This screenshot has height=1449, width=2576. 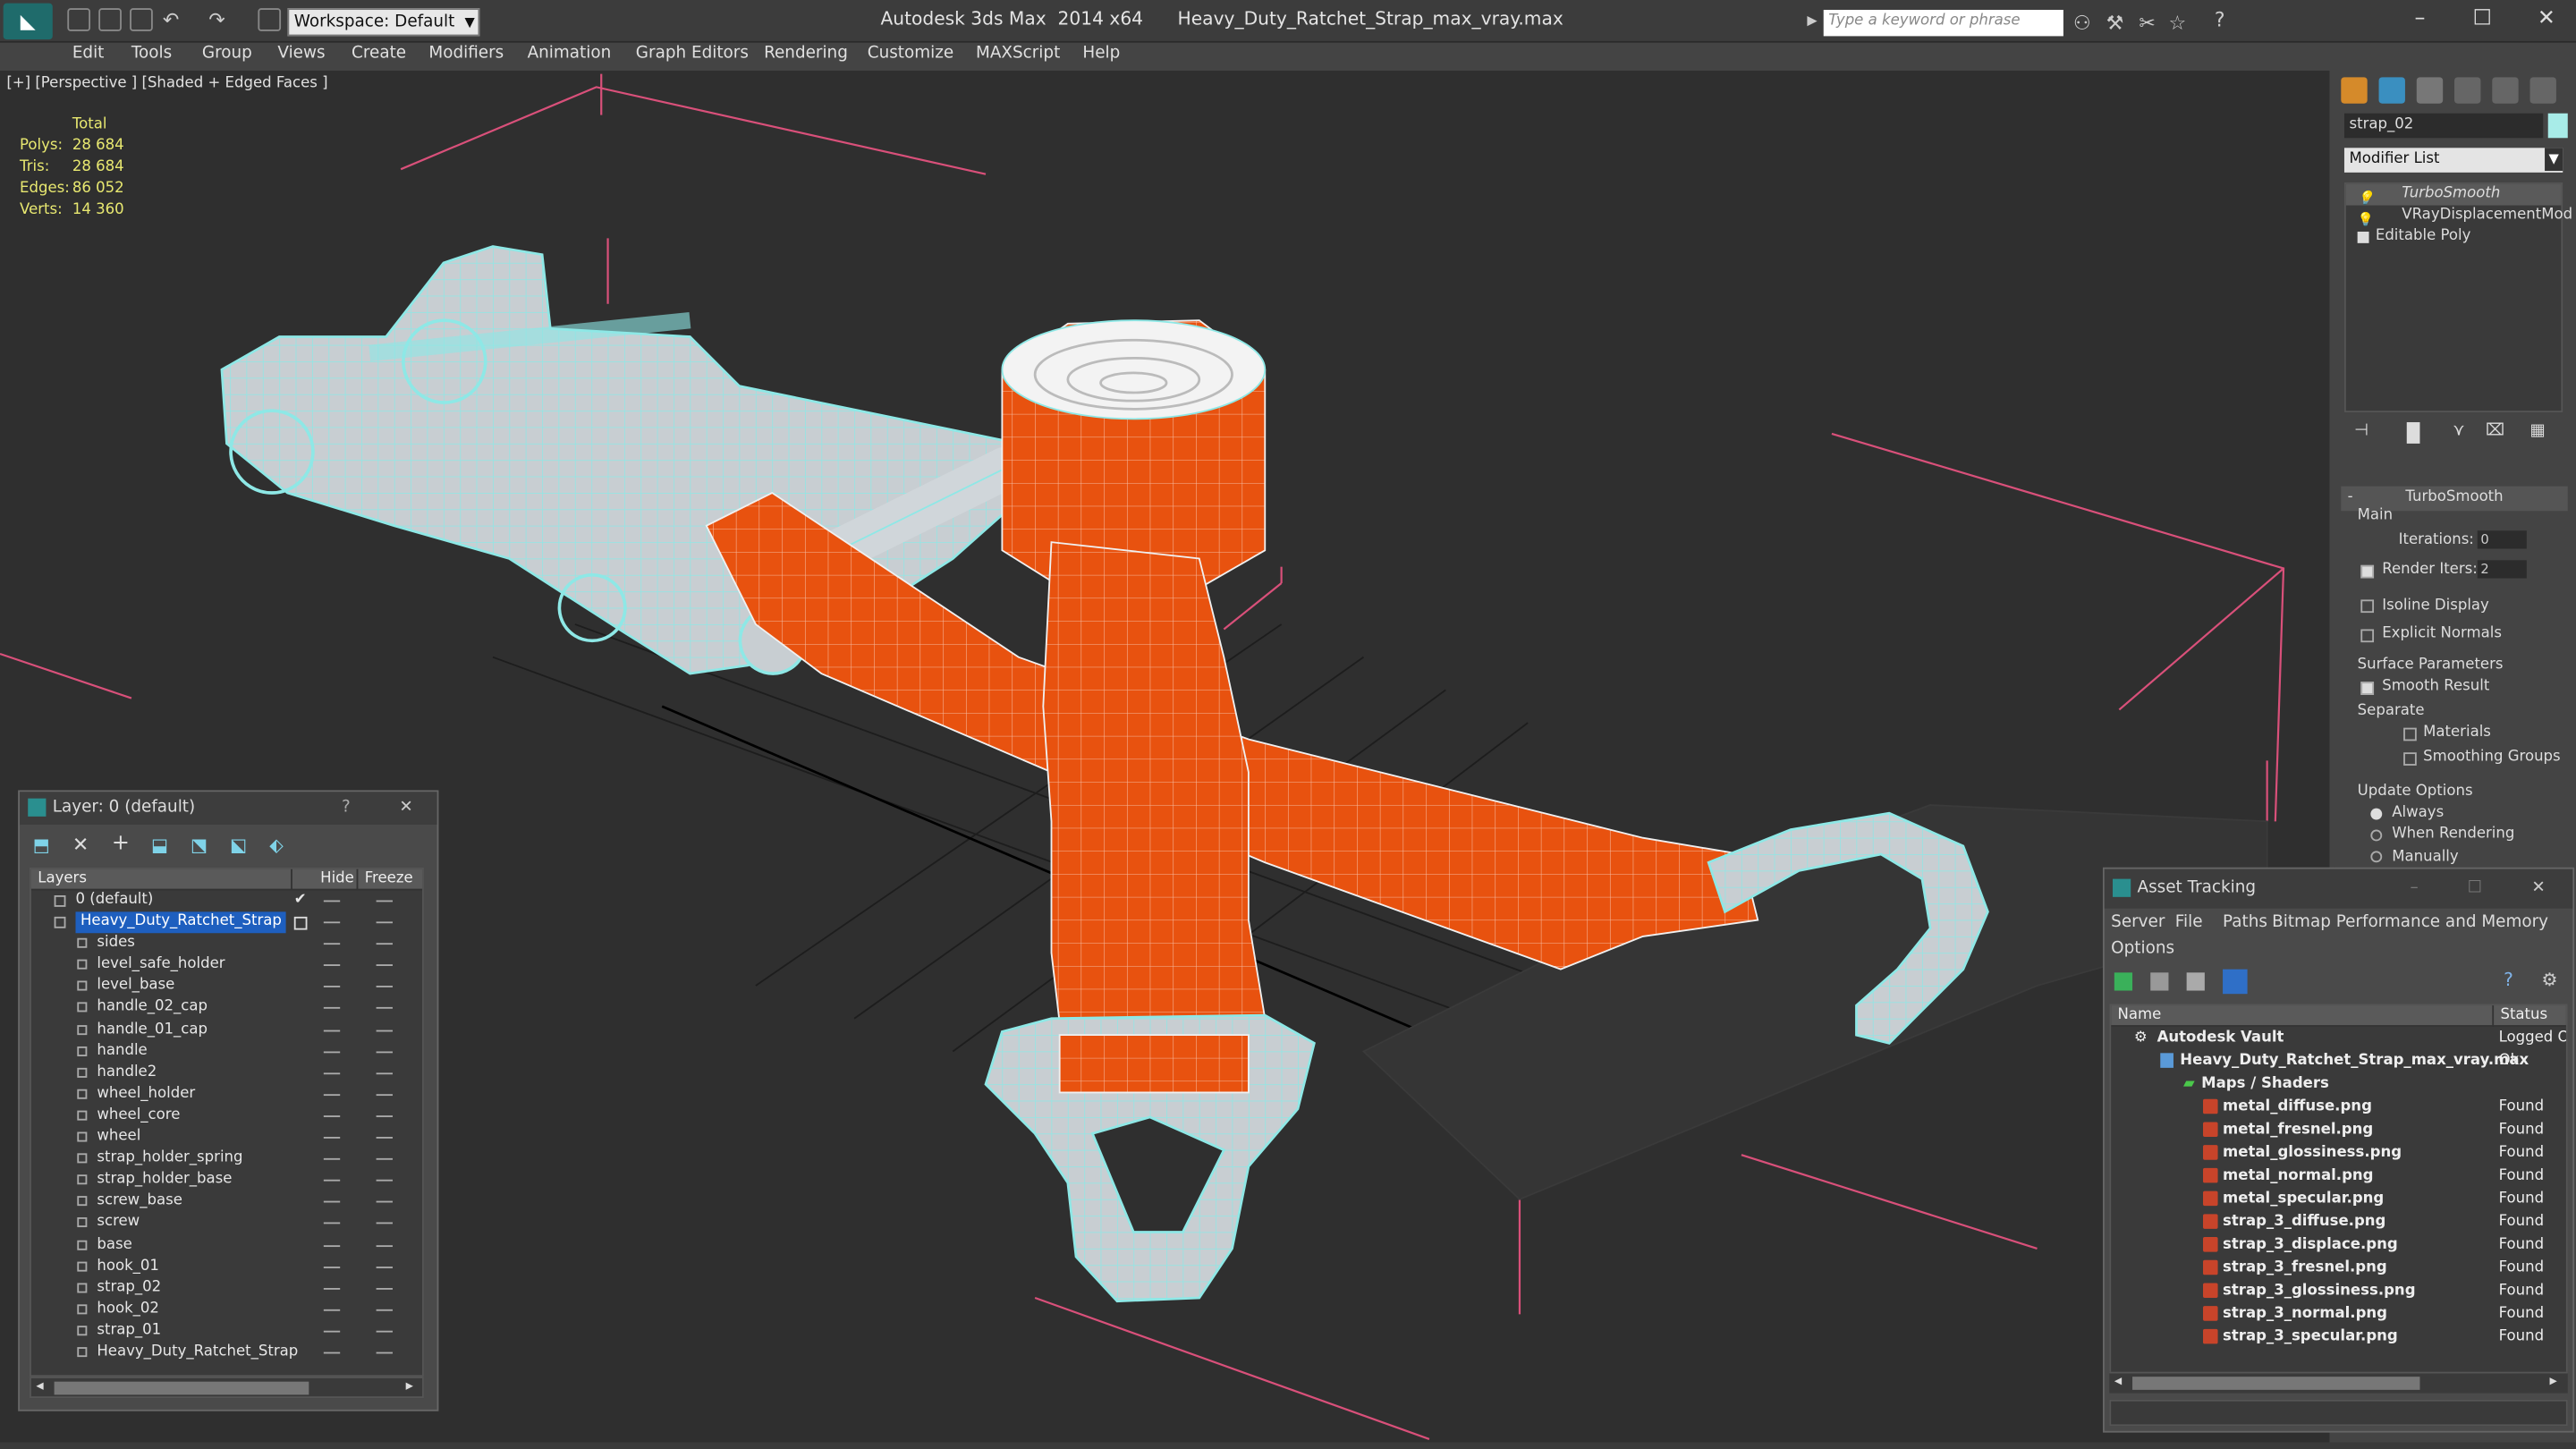 What do you see at coordinates (2367, 636) in the screenshot?
I see `explicit-normals-checkbox` at bounding box center [2367, 636].